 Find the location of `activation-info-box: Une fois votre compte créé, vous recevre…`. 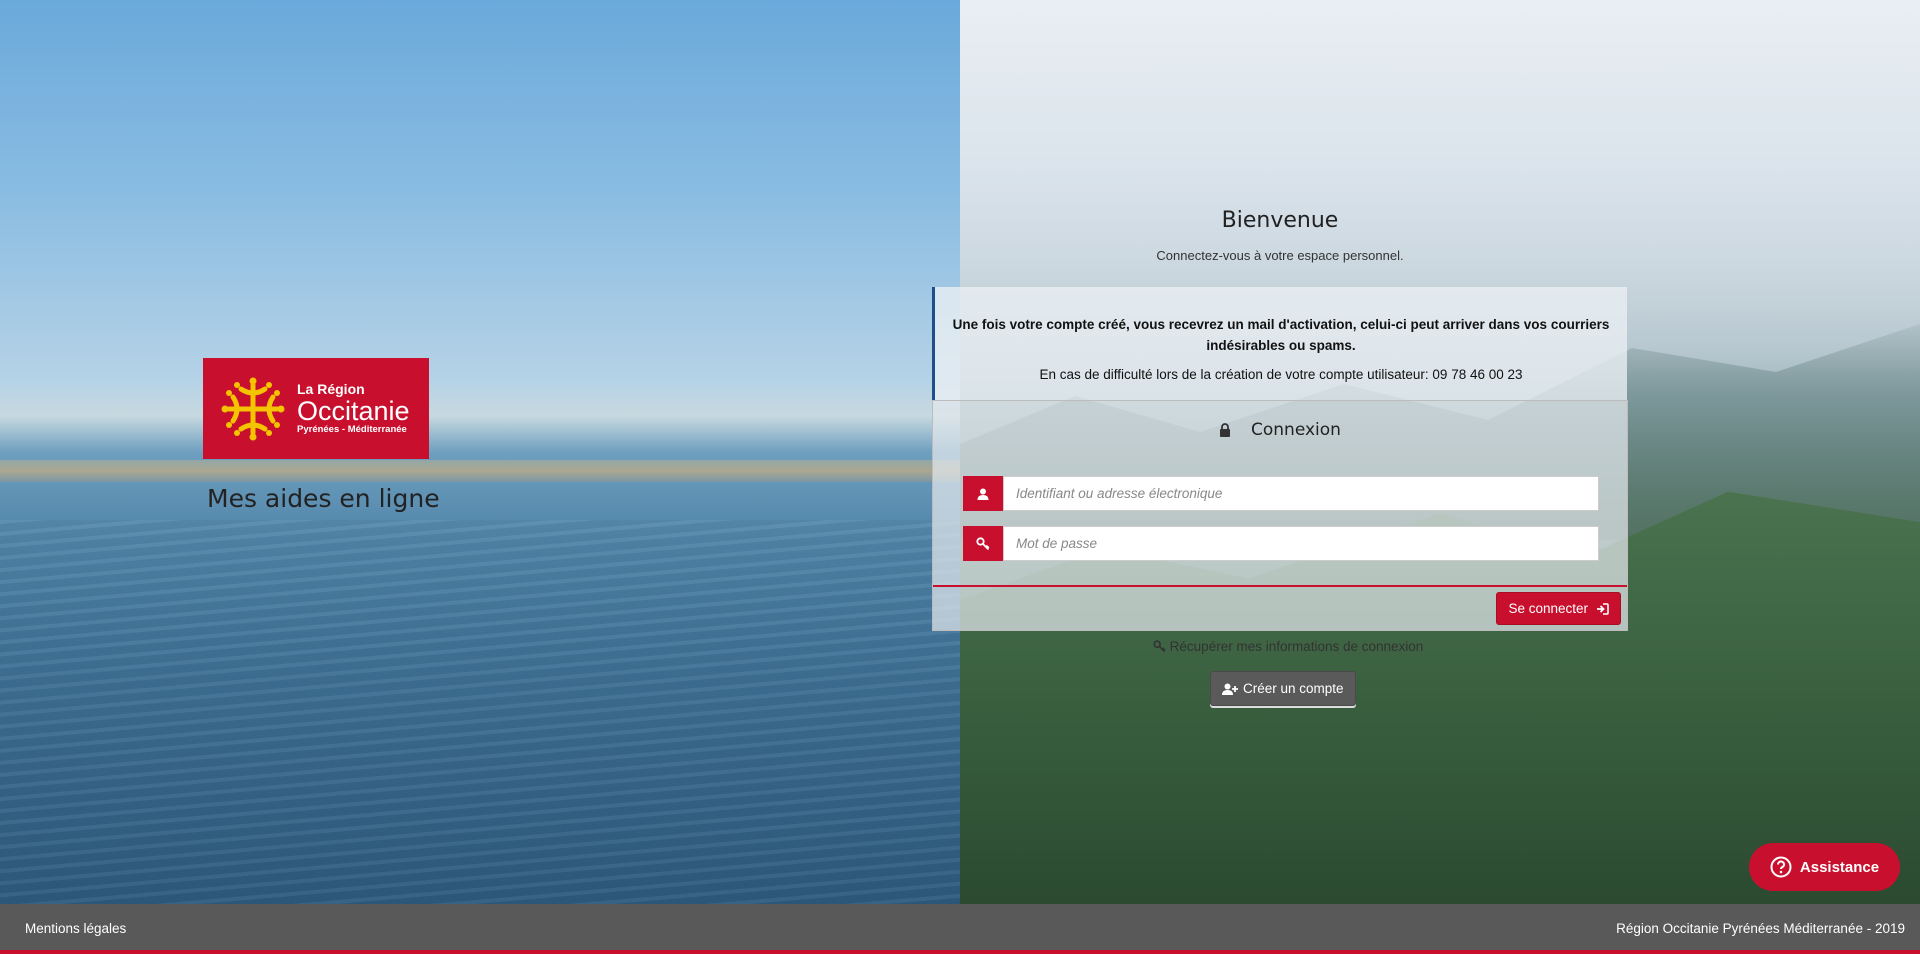

activation-info-box: Une fois votre compte créé, vous recevre… is located at coordinates (1279, 343).